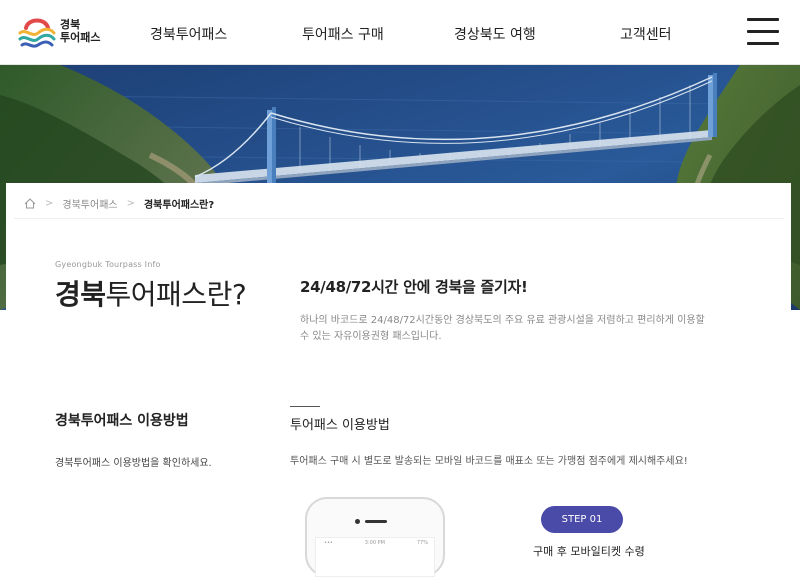 The width and height of the screenshot is (800, 577). What do you see at coordinates (30, 203) in the screenshot?
I see `home-icon` at bounding box center [30, 203].